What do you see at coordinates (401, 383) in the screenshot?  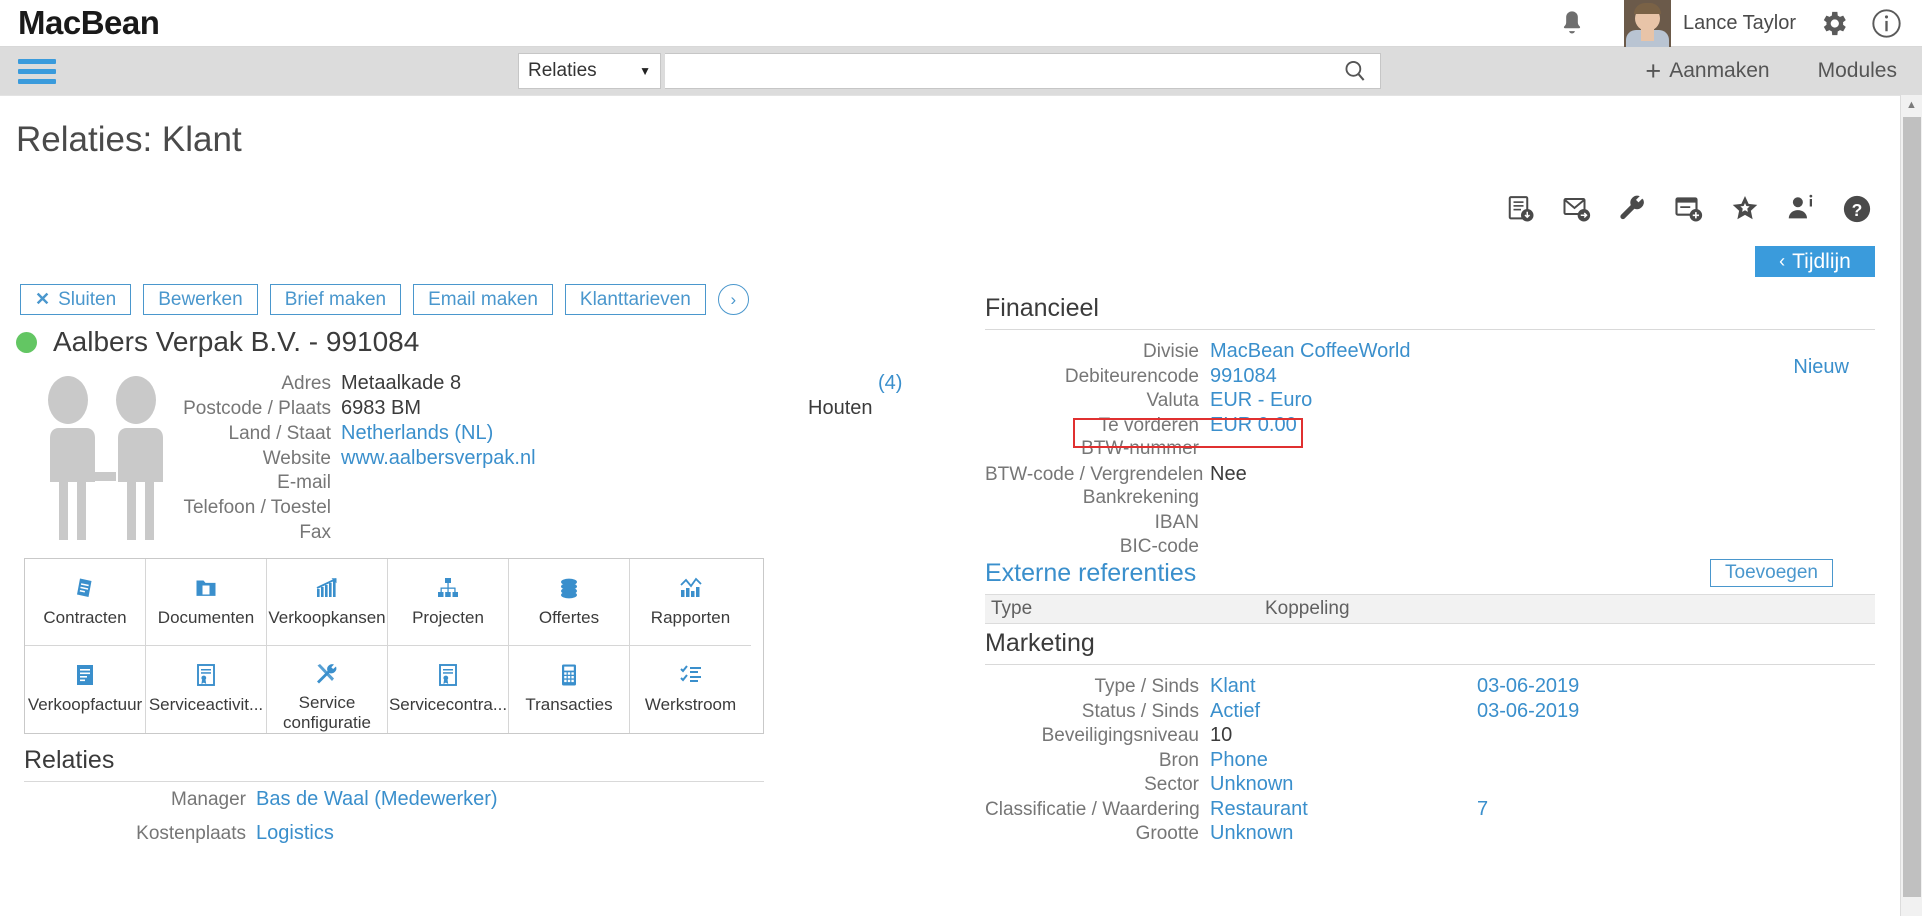 I see `field-value: Metaalkade 8` at bounding box center [401, 383].